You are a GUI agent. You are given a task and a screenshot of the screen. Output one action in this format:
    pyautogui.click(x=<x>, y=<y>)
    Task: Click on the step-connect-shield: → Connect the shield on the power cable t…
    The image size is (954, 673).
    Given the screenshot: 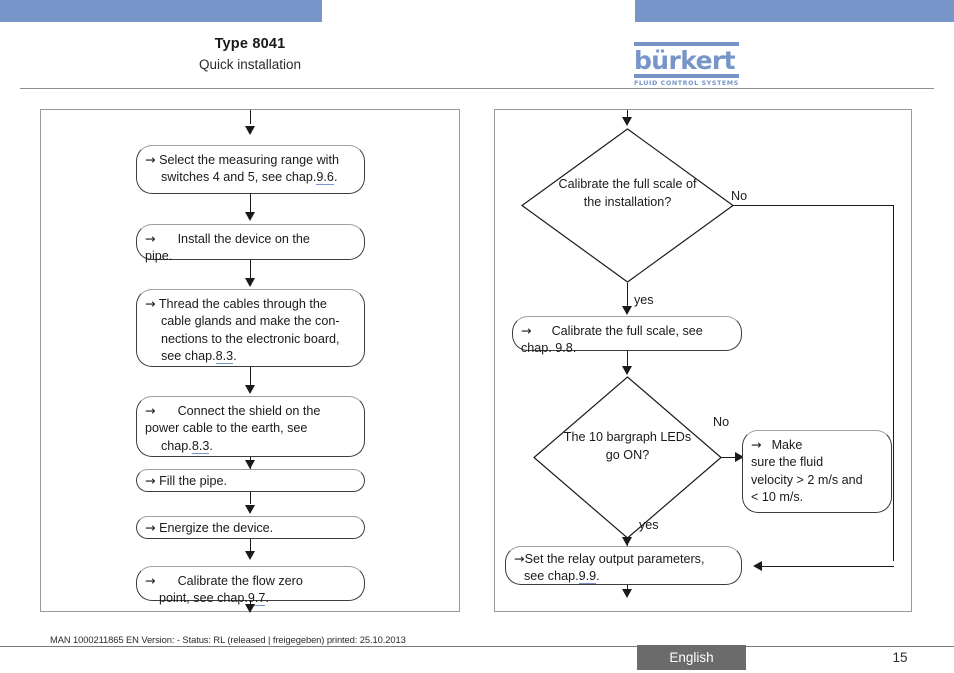 What is the action you would take?
    pyautogui.click(x=250, y=426)
    